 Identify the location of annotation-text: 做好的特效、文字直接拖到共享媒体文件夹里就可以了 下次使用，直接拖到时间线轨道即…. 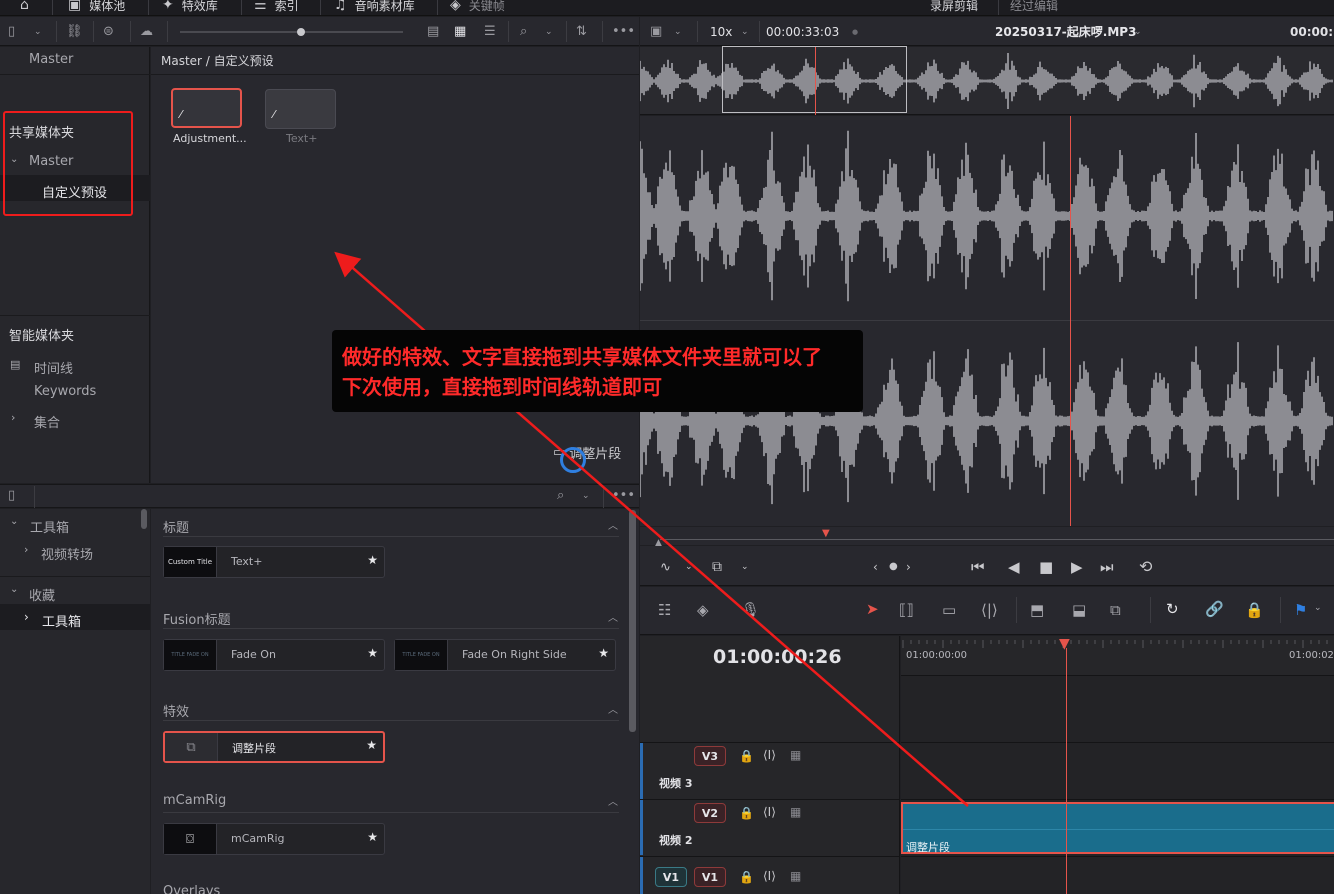
(582, 372).